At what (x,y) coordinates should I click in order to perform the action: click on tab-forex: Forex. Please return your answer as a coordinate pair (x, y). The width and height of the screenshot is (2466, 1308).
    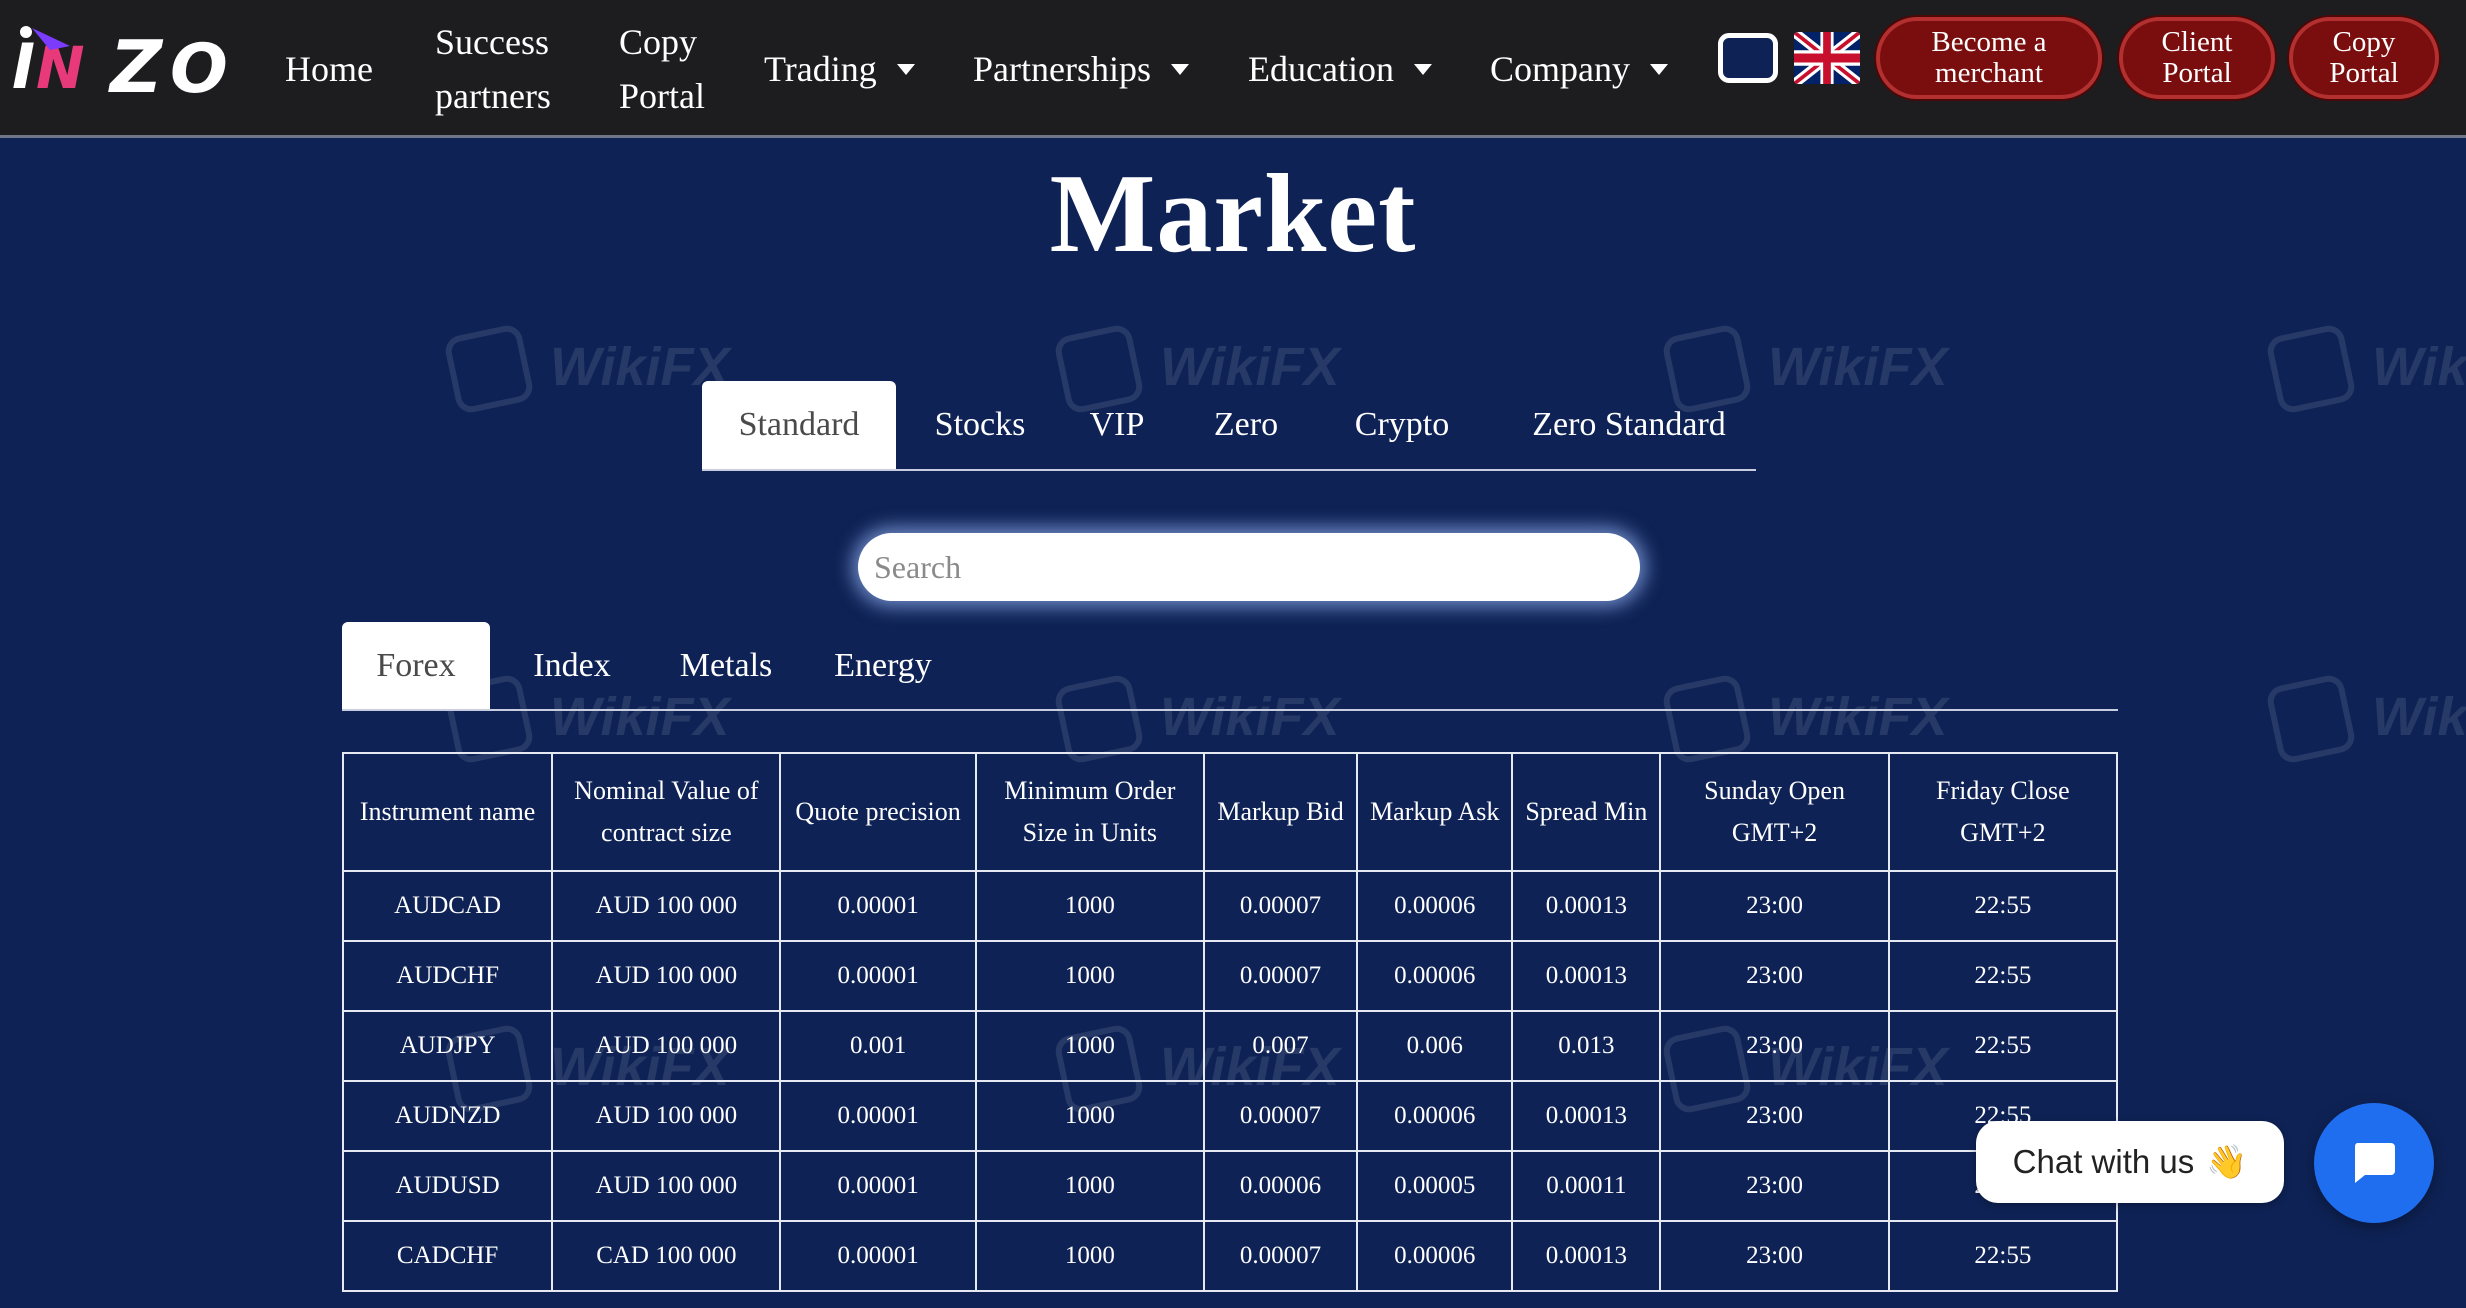
    Looking at the image, I should click on (416, 665).